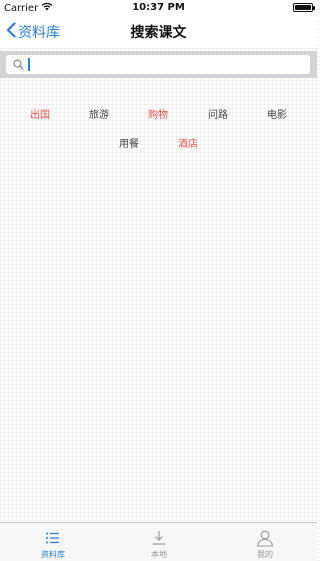 This screenshot has height=561, width=320. I want to click on tag-dianying: 电影, so click(277, 113).